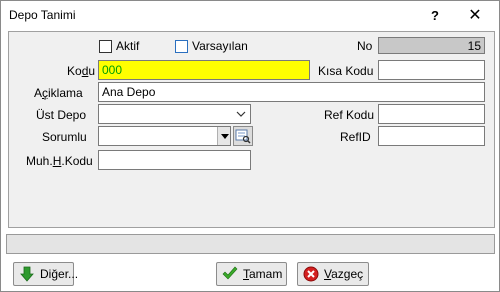  I want to click on sorumlu-label: Sorumlu, so click(64, 137).